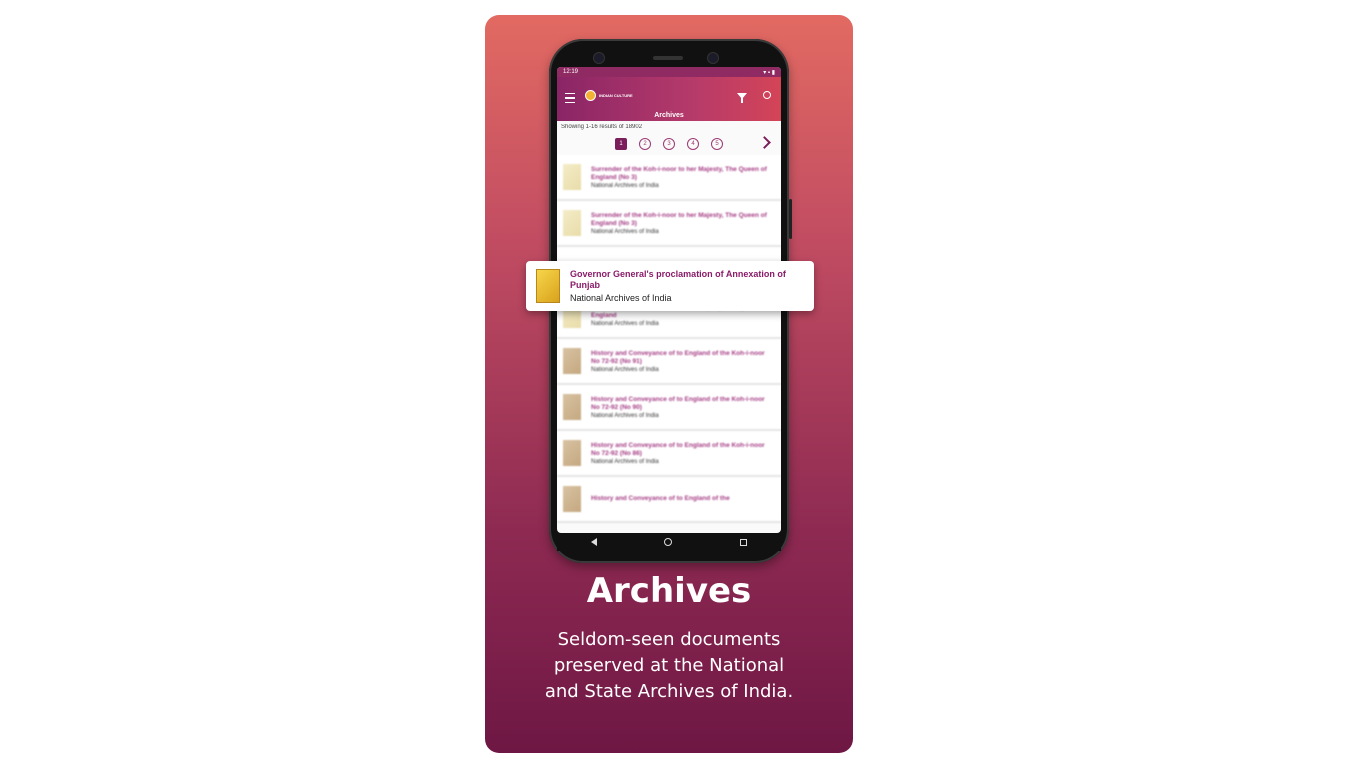  I want to click on logo-text: INDIAN CULTURE, so click(616, 95).